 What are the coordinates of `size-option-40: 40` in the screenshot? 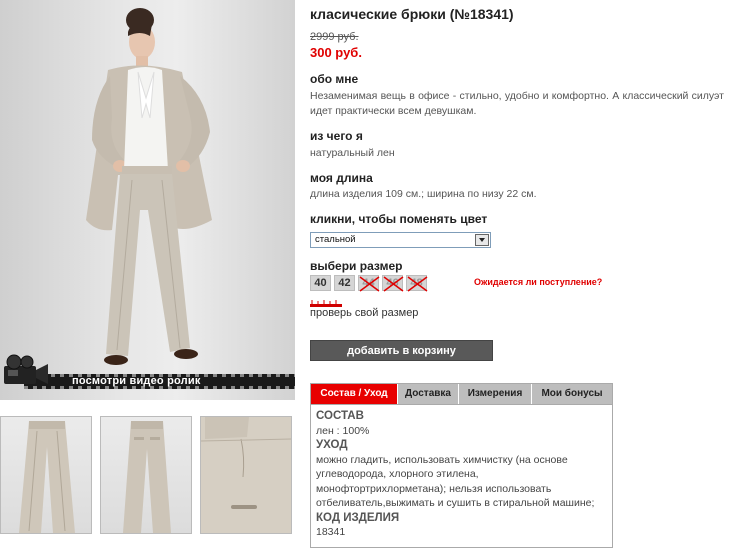 It's located at (320, 283).